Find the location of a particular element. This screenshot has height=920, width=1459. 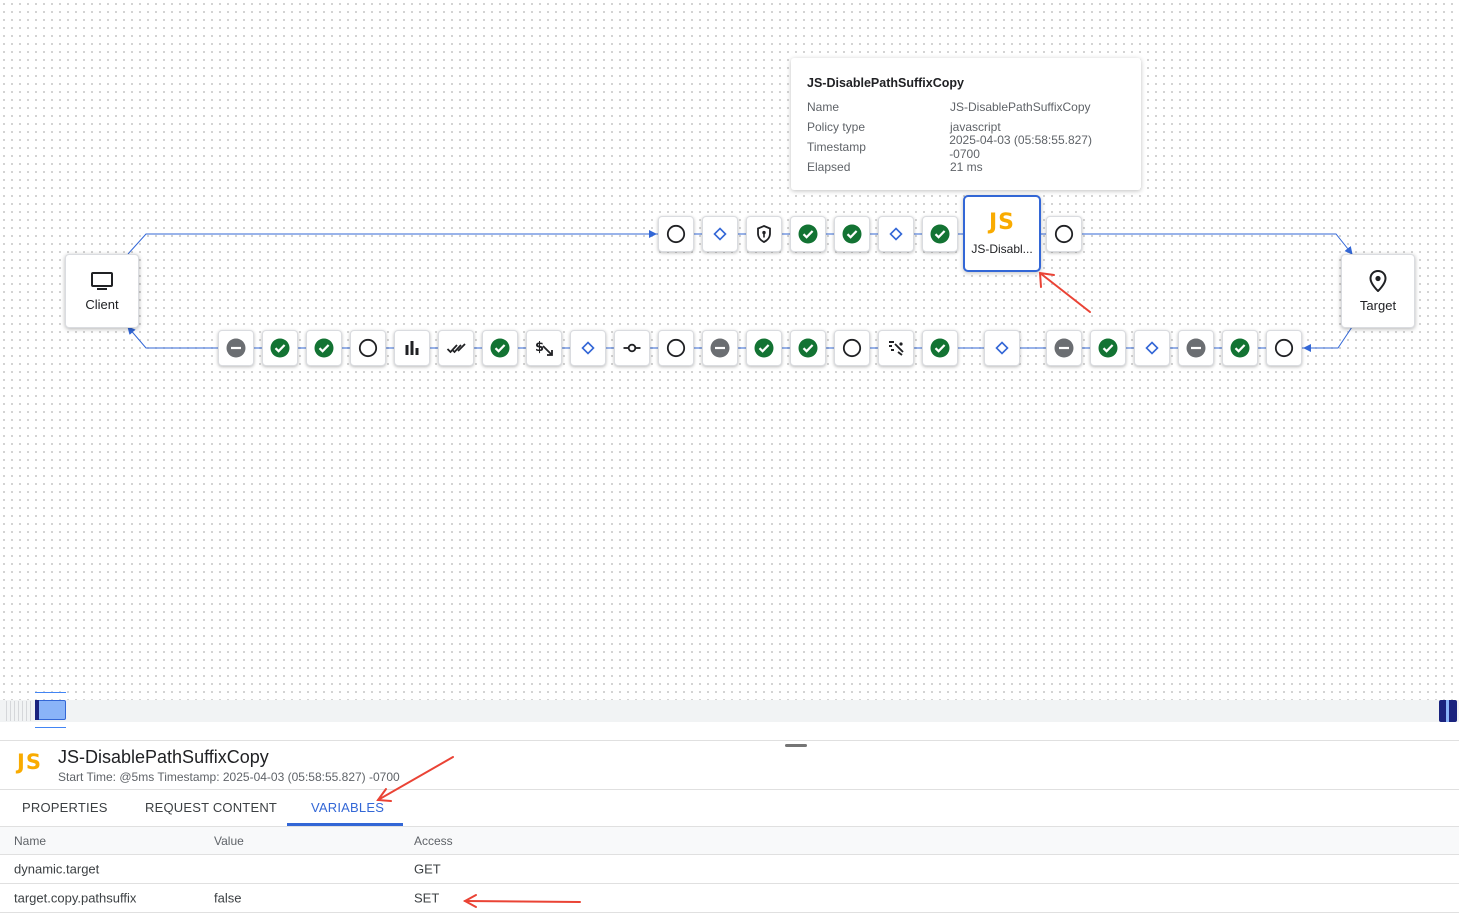

timeline-handle is located at coordinates (50, 710).